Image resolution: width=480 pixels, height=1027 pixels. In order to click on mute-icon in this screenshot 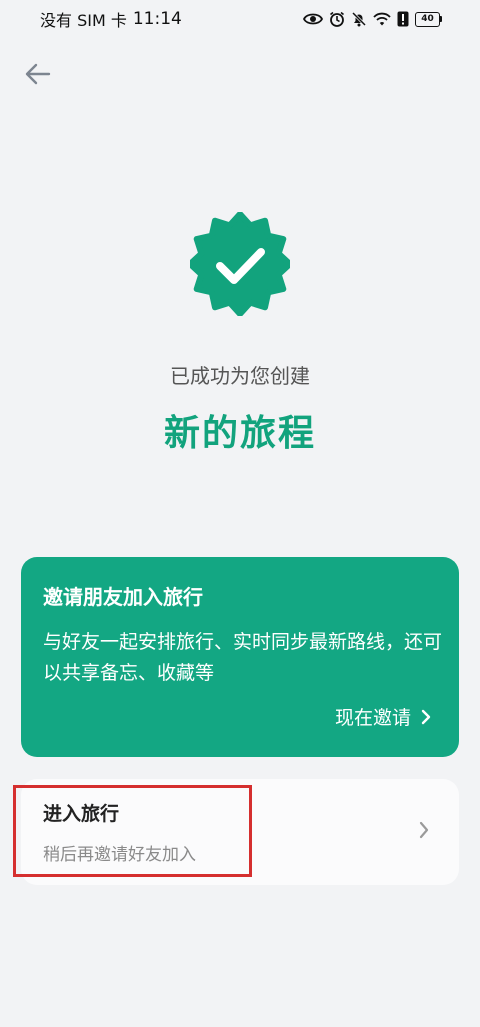, I will do `click(359, 19)`.